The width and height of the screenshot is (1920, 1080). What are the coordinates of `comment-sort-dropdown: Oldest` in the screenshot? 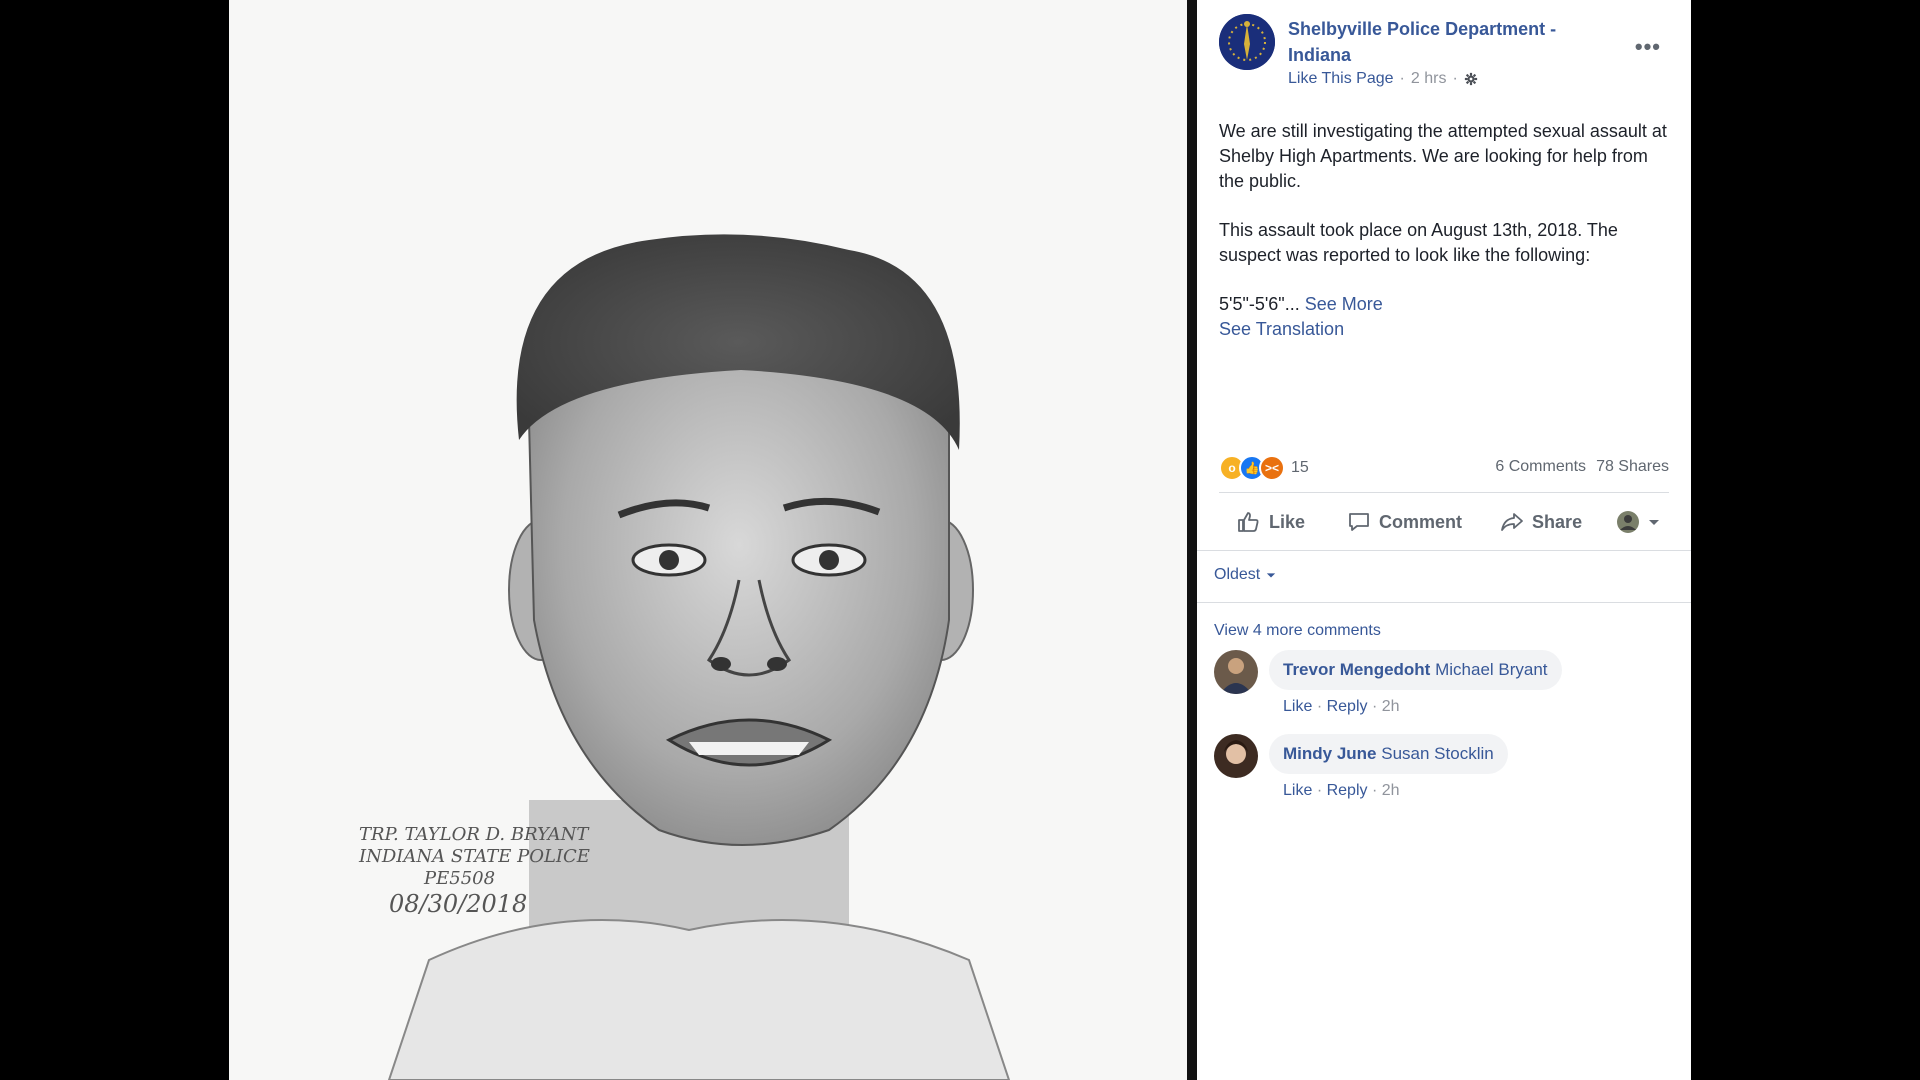 It's located at (1245, 575).